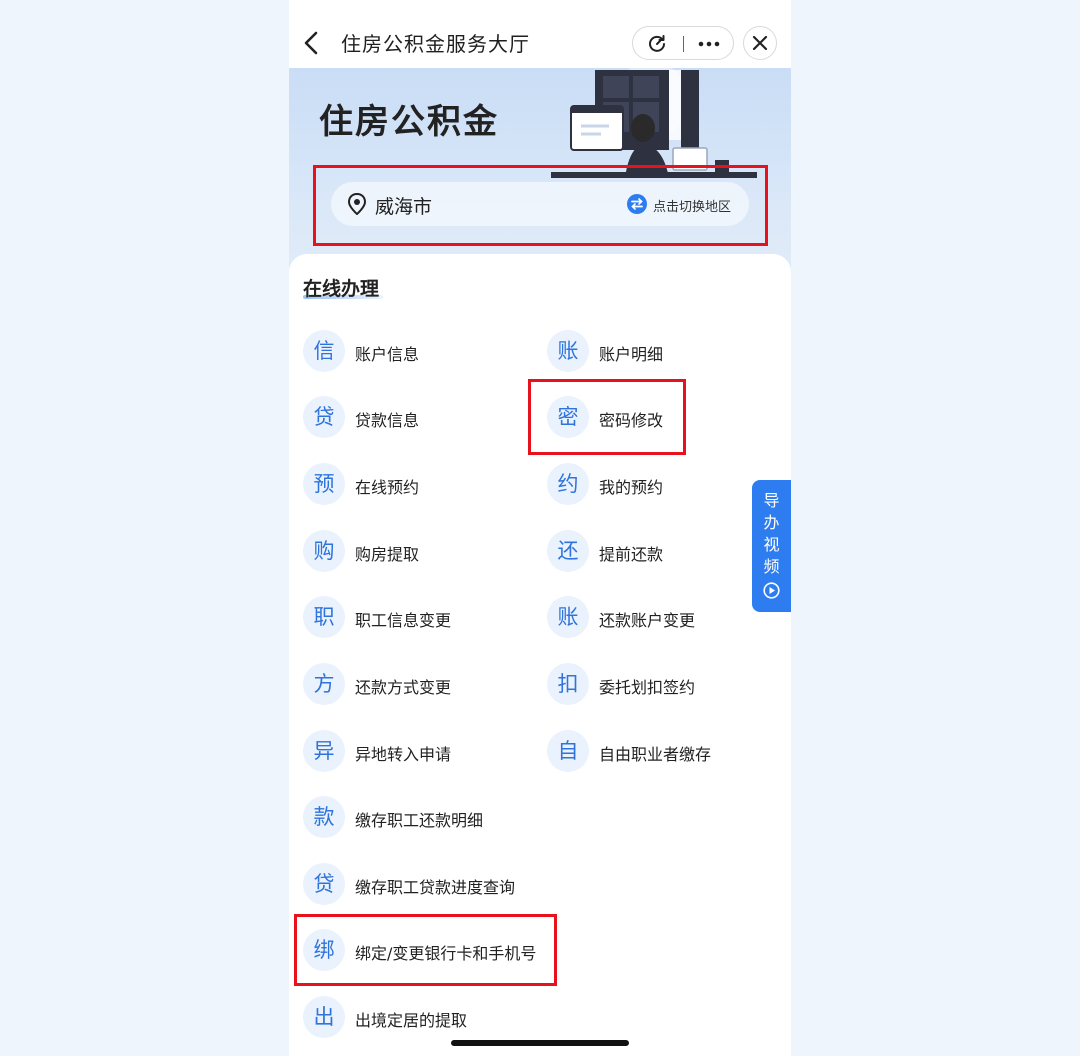 The height and width of the screenshot is (1056, 1080). I want to click on service-loan-progress-query: 贷 缴存职工贷款进度查询, so click(453, 885).